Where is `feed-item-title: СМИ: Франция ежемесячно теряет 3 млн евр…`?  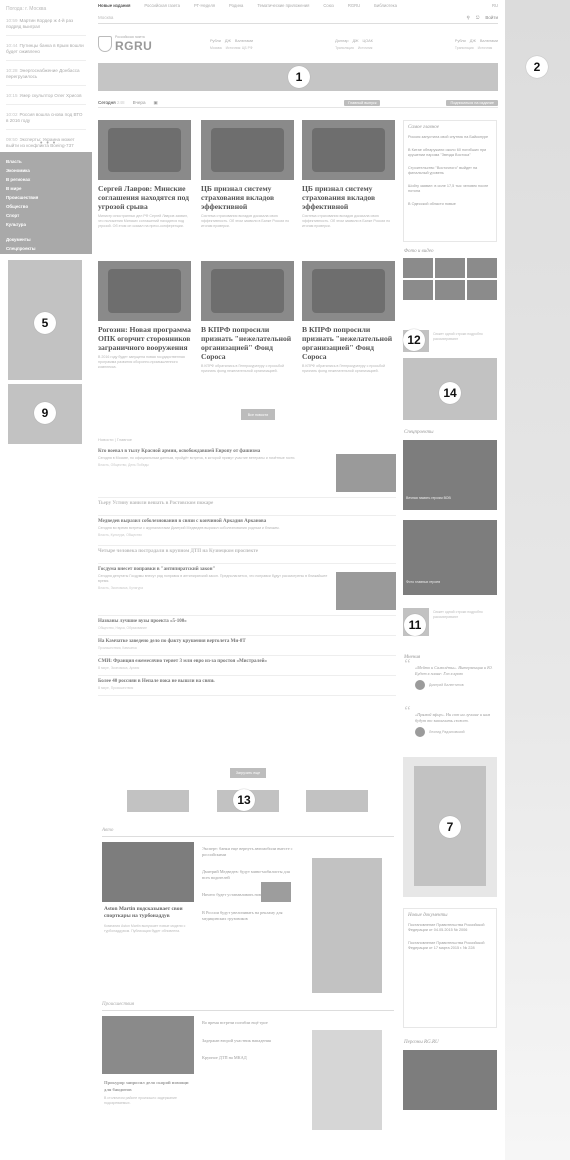
feed-item-title: СМИ: Франция ежемесячно теряет 3 млн евр… is located at coordinates (247, 661).